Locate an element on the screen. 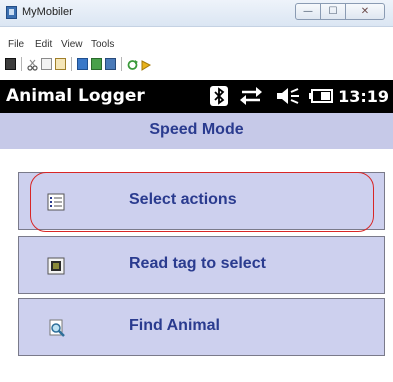 Image resolution: width=393 pixels, height=382 pixels. list-icon is located at coordinates (56, 202).